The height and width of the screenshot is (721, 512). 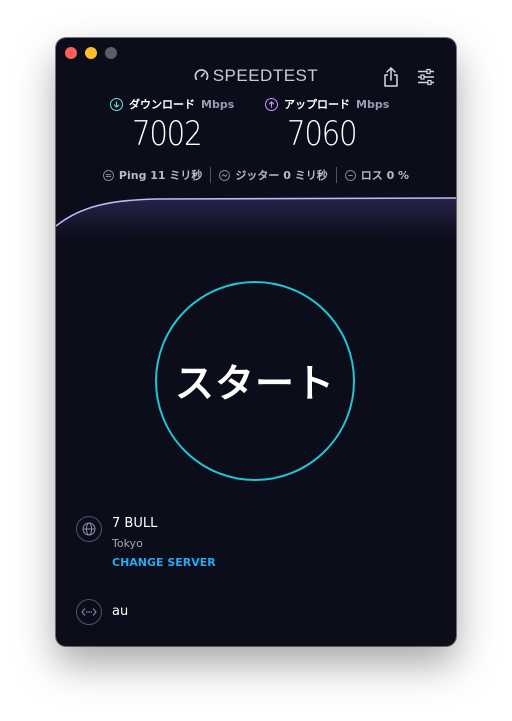 I want to click on upload-label: アップロード, so click(x=317, y=104).